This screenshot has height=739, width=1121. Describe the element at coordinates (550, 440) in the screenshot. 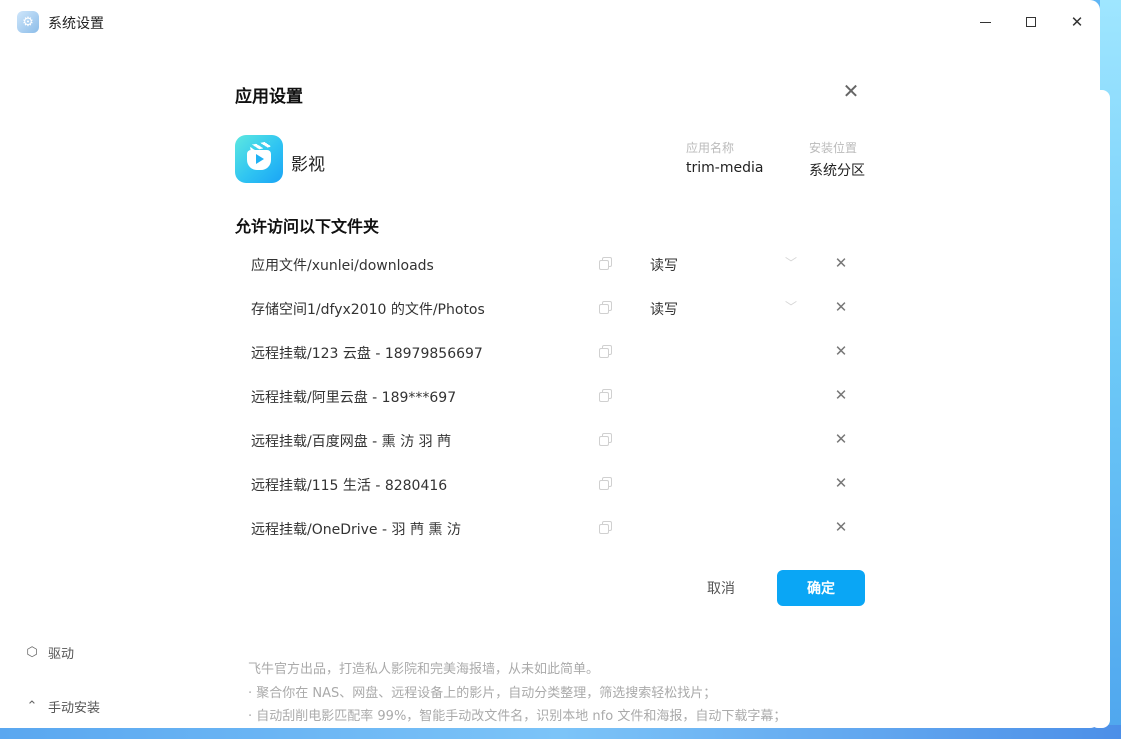

I see `folder-row: 远程挂载/百度网盘 - 熏 汸 羽 菛 ✕` at that location.